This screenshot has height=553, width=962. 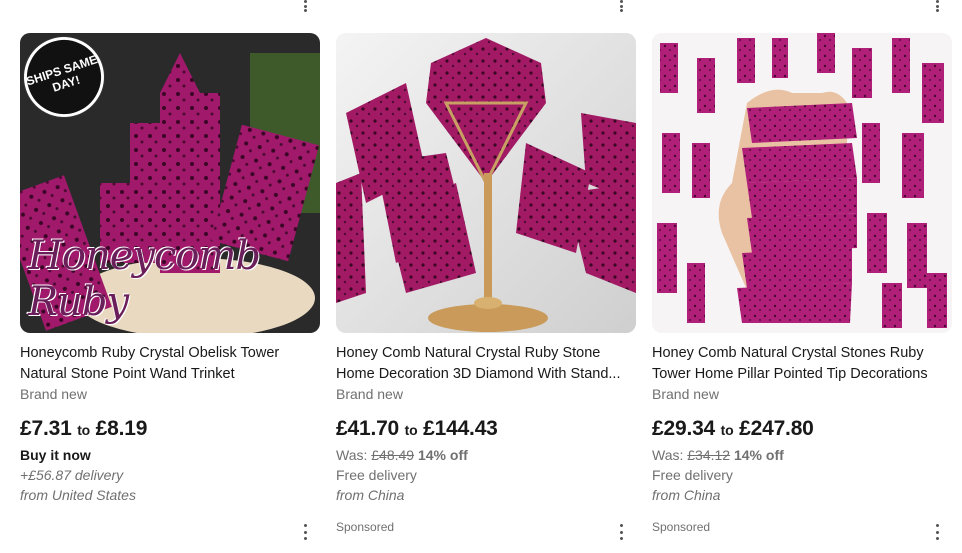 What do you see at coordinates (72, 475) in the screenshot?
I see `shipping-cost: +£56.87 delivery` at bounding box center [72, 475].